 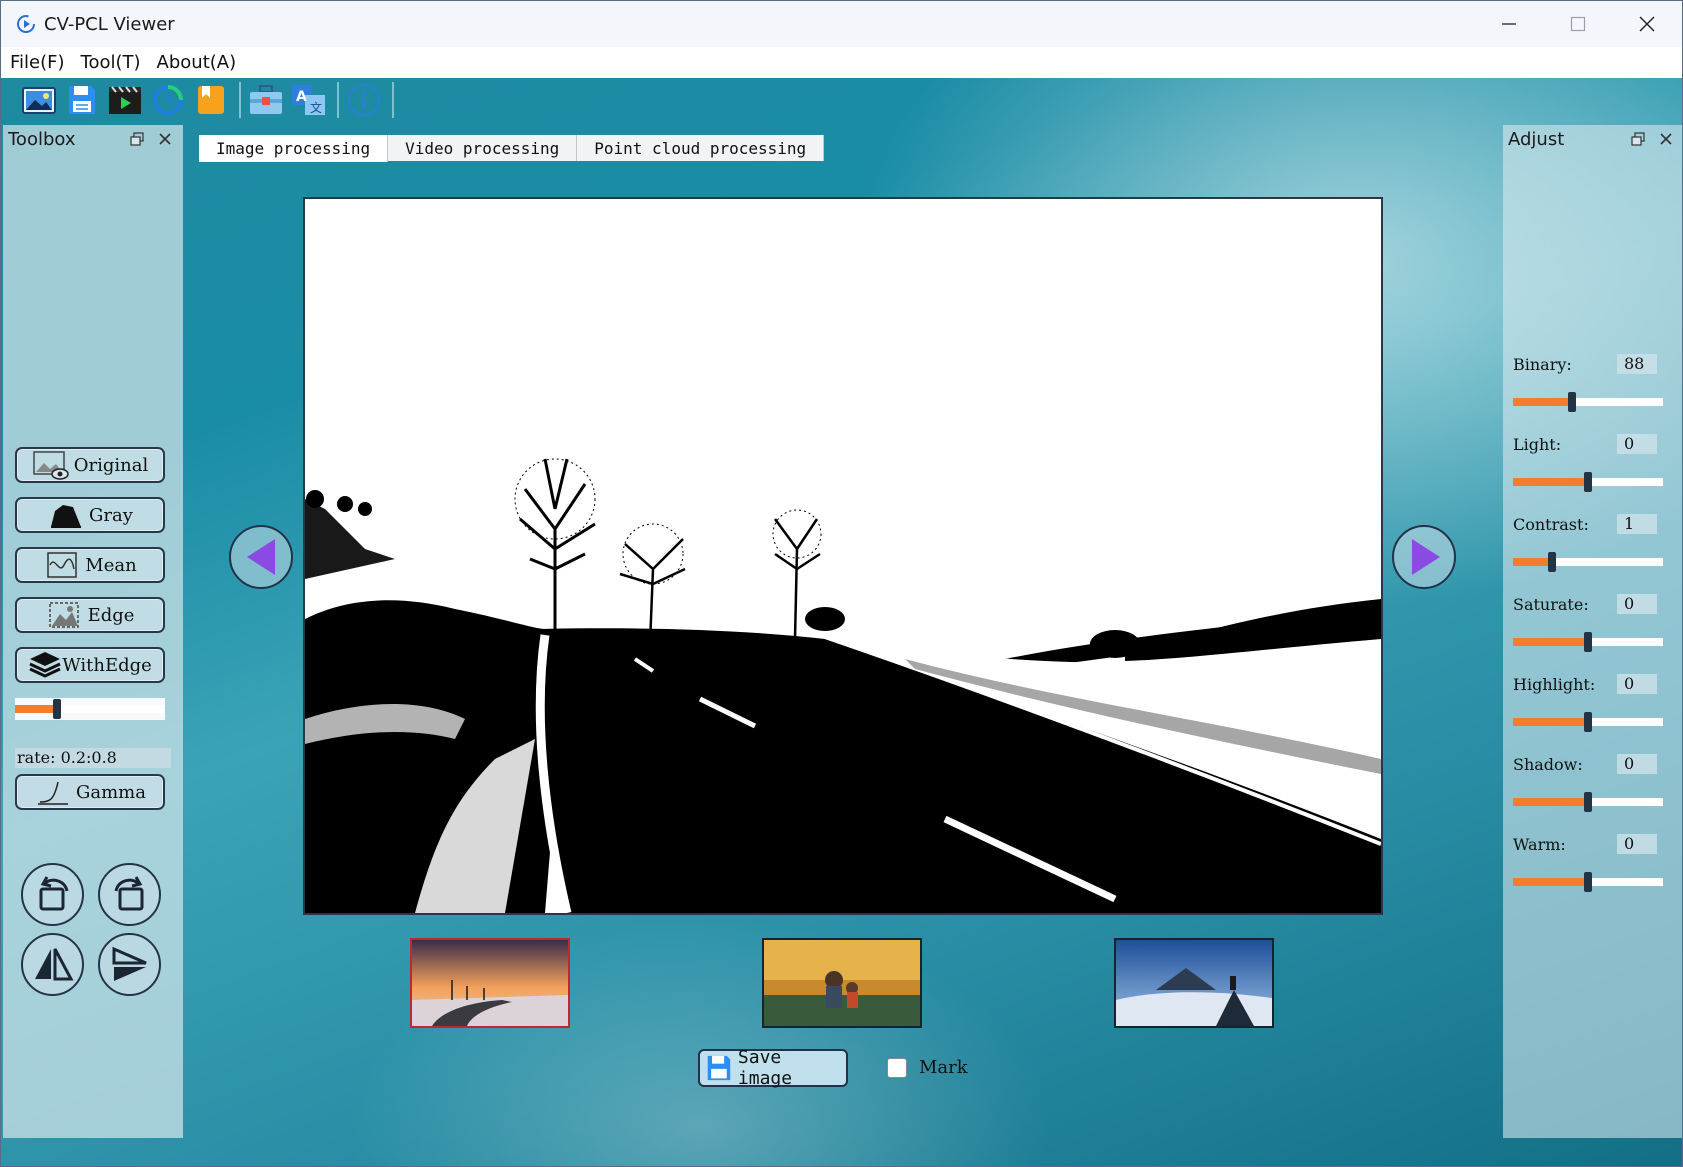 What do you see at coordinates (701, 148) in the screenshot?
I see `tab-point-cloud-processing: Point cloud processing` at bounding box center [701, 148].